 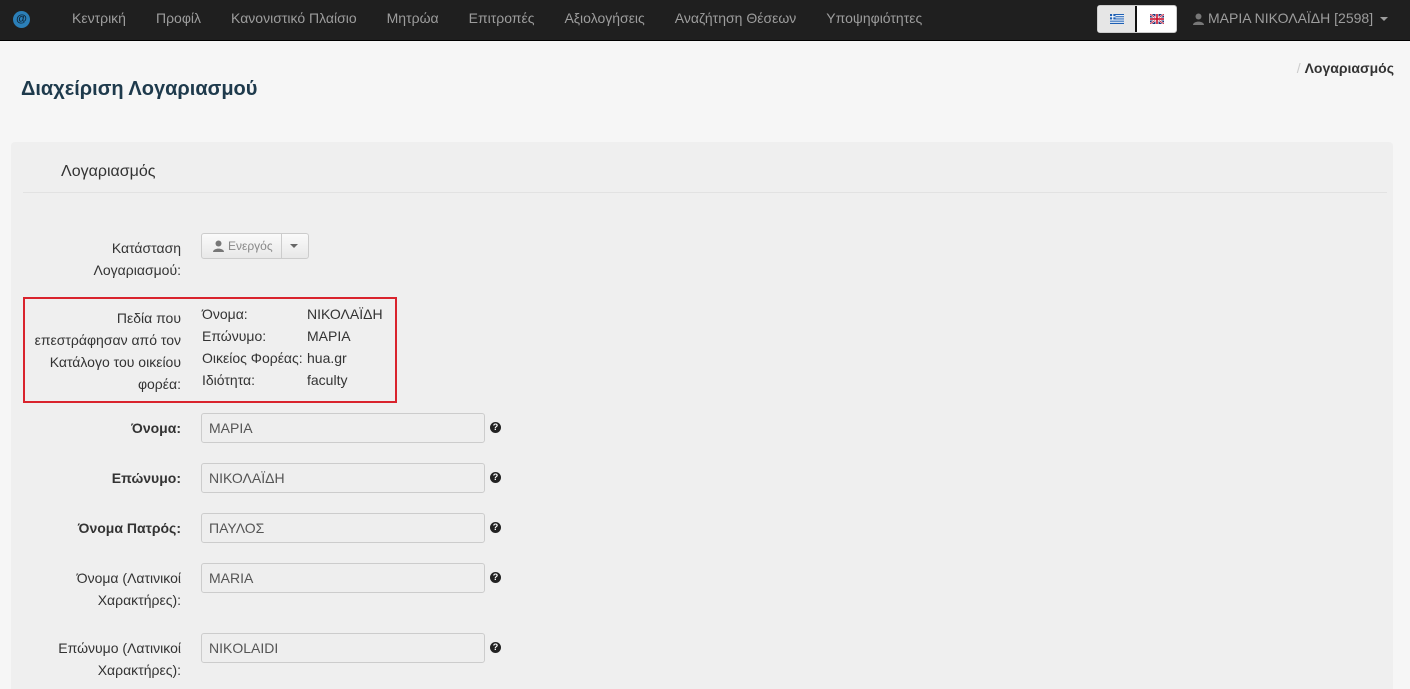 What do you see at coordinates (156, 428) in the screenshot?
I see `first-name-label: Όνομα:` at bounding box center [156, 428].